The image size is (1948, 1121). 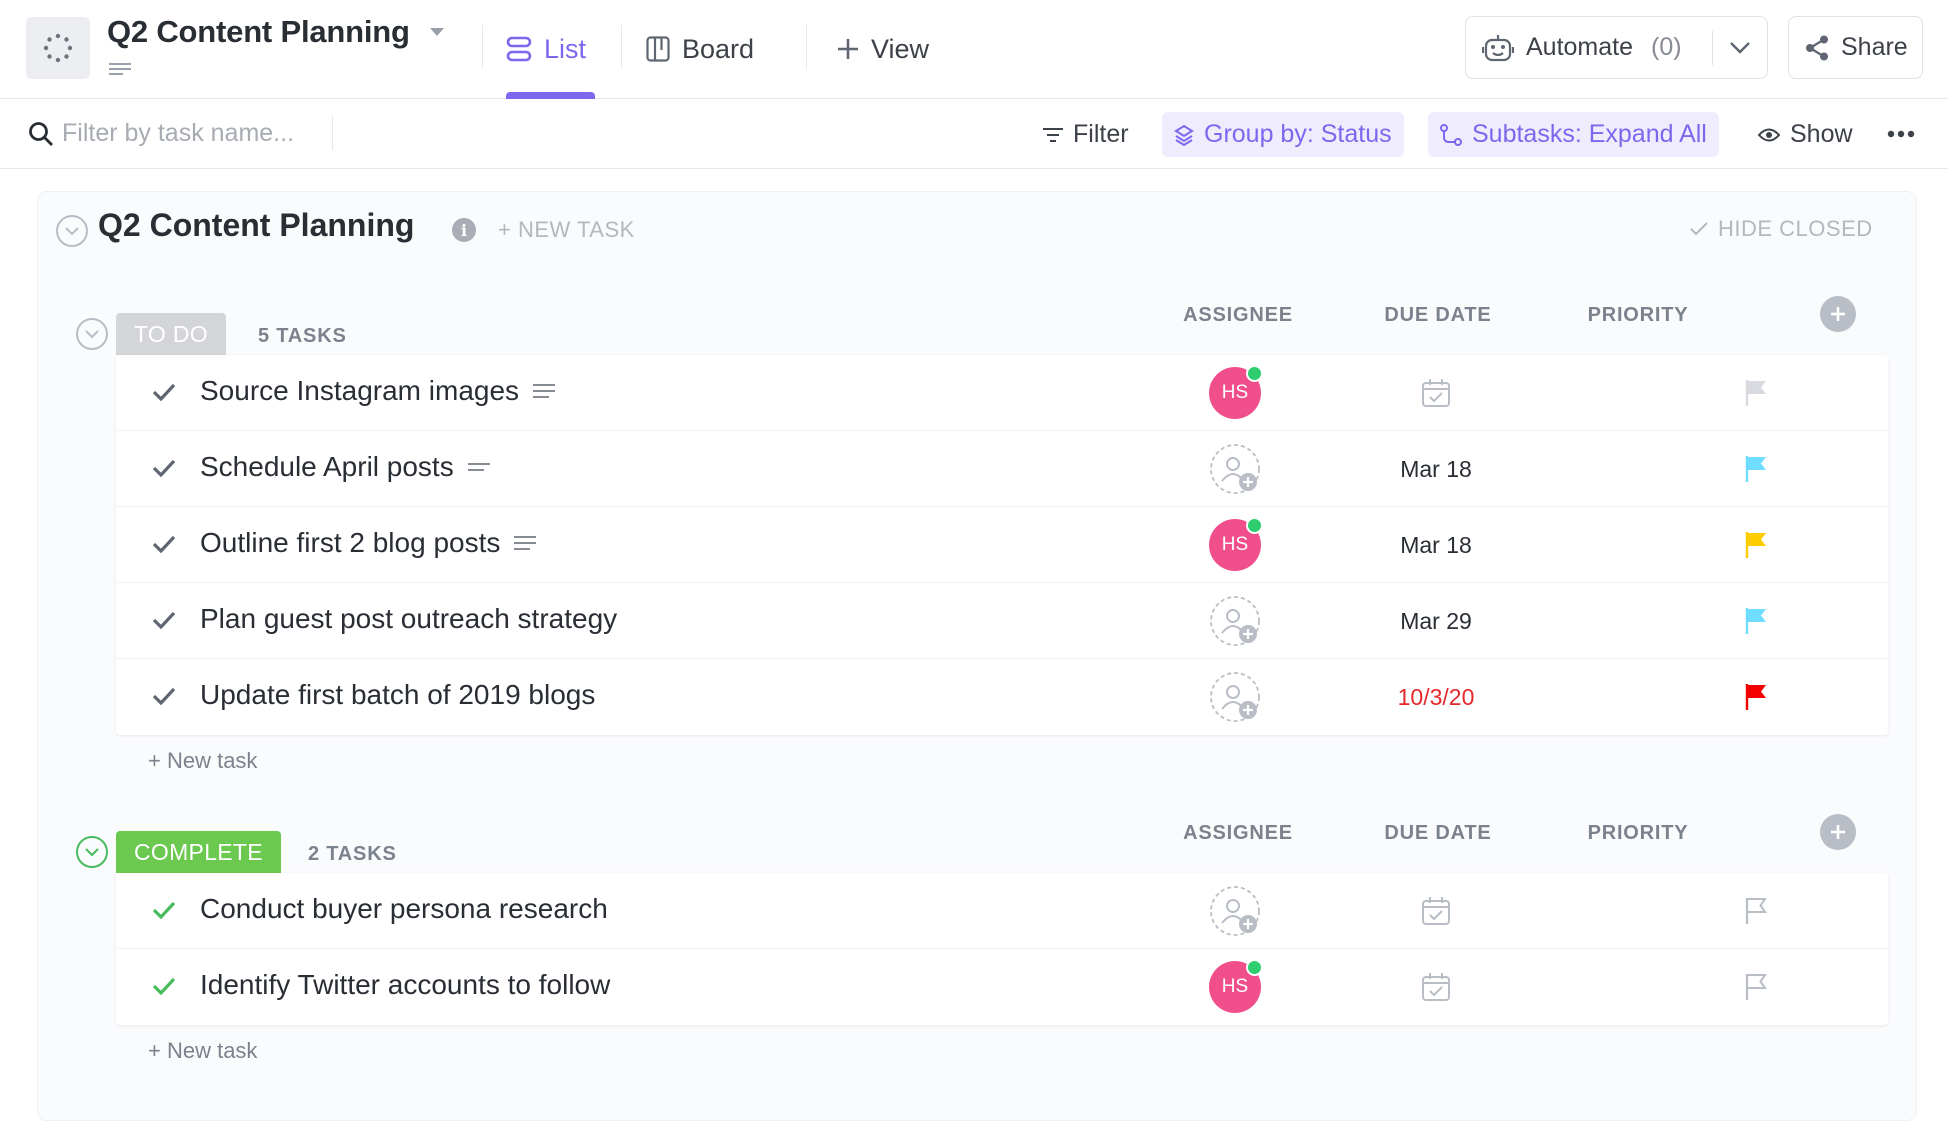 I want to click on group-by-button: Group by: Status, so click(x=1283, y=134).